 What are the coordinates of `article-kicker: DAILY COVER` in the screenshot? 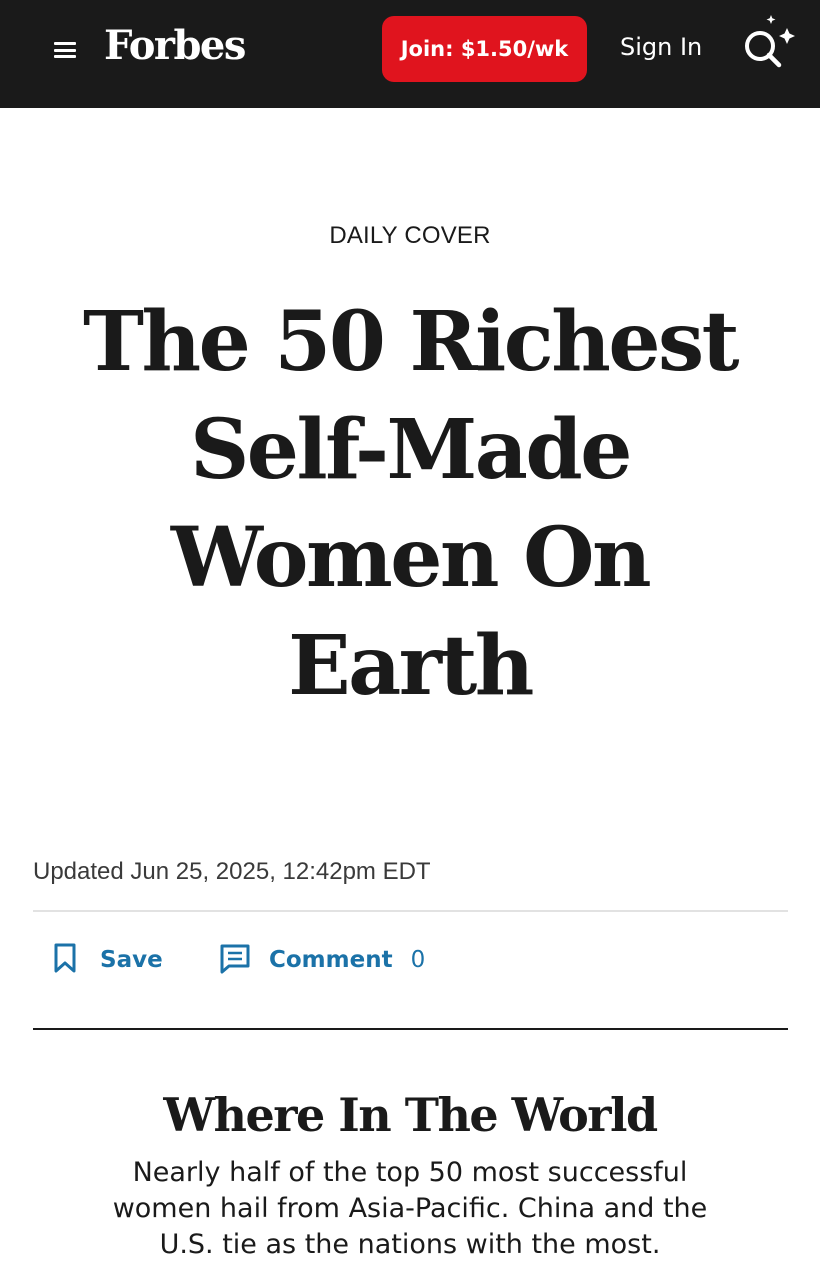 It's located at (410, 235).